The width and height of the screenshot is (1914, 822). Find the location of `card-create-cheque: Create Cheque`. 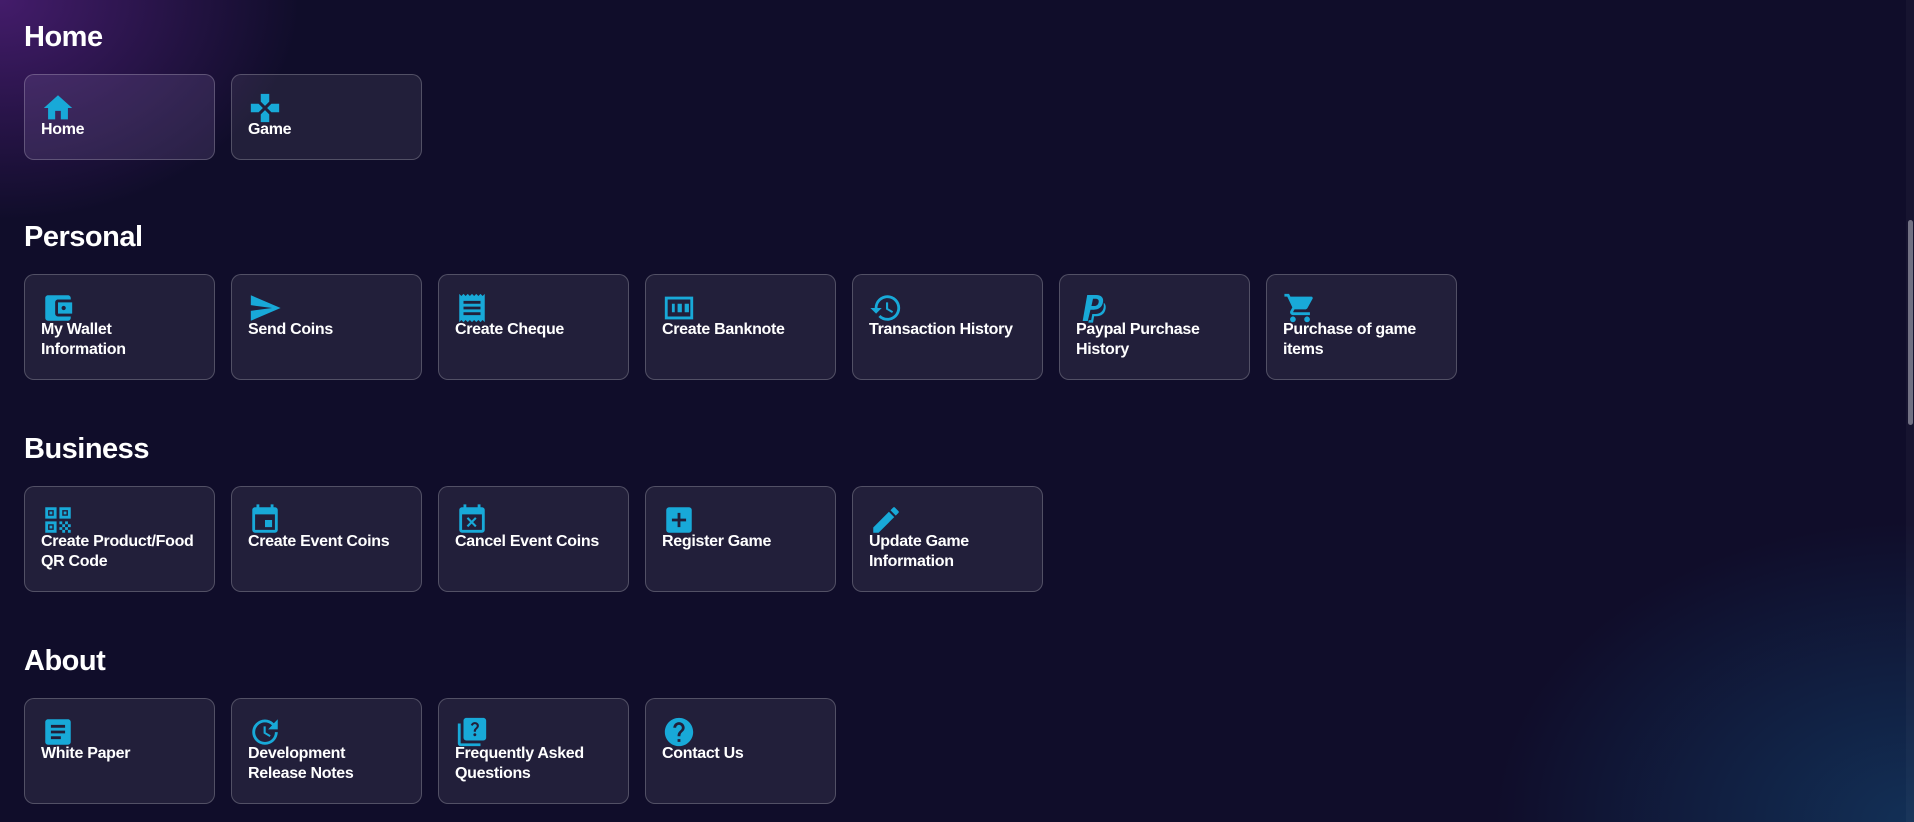

card-create-cheque: Create Cheque is located at coordinates (533, 327).